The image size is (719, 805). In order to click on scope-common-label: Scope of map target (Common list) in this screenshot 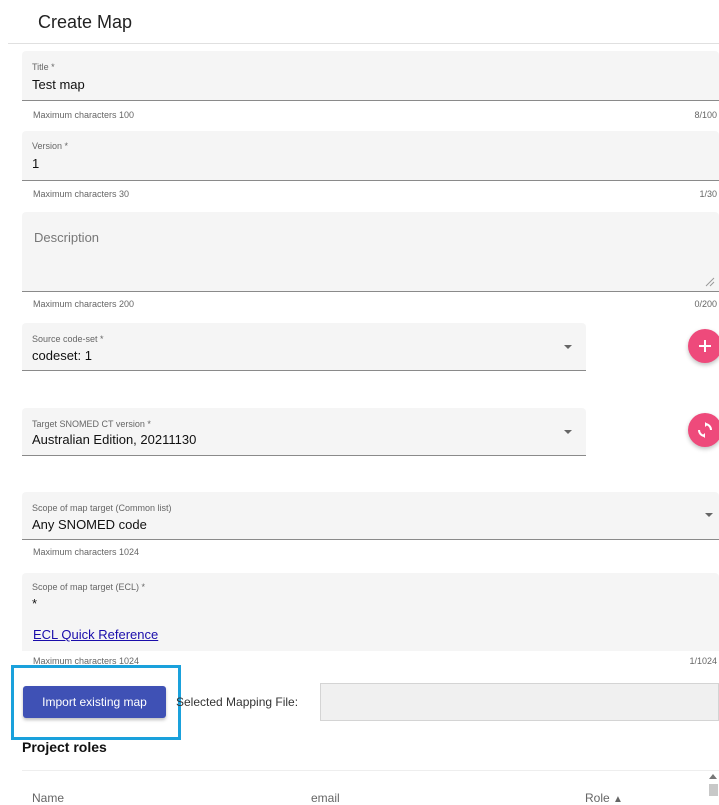, I will do `click(102, 508)`.